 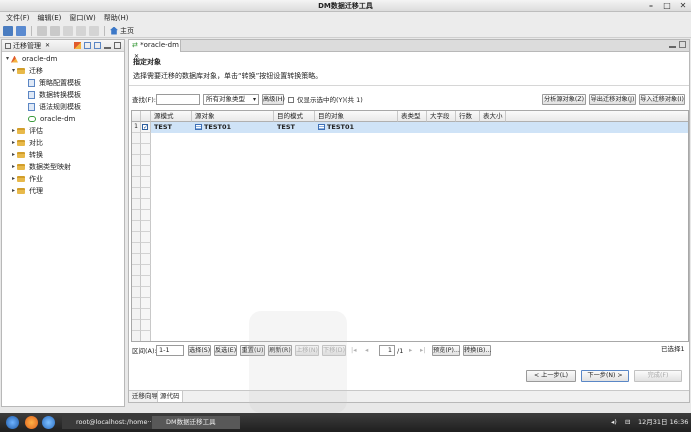 I want to click on taskbar-dm-tool: DM数据迁移工具, so click(x=196, y=422).